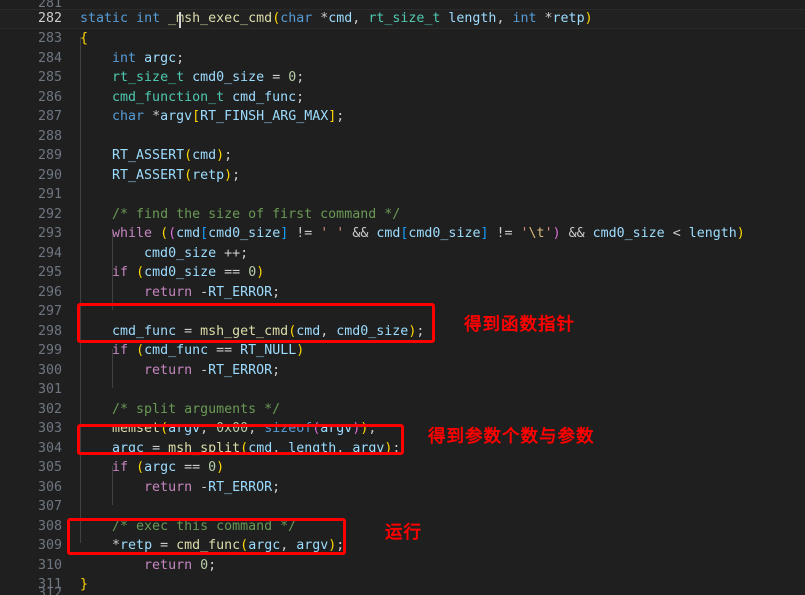  I want to click on line-content: rt_size_t cmd0_size = 0;, so click(208, 77).